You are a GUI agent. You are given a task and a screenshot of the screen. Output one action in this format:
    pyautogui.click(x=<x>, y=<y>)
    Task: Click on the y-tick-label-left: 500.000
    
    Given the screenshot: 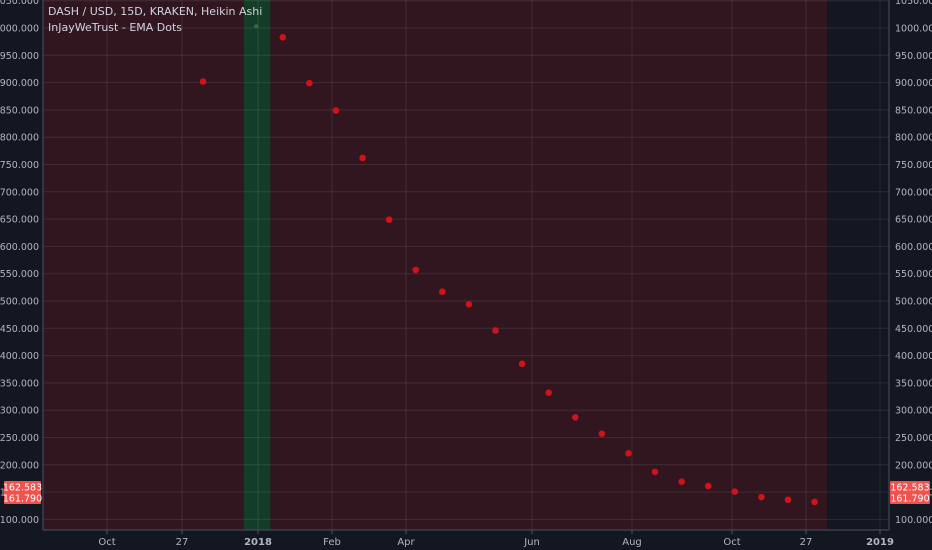 What is the action you would take?
    pyautogui.click(x=19, y=302)
    